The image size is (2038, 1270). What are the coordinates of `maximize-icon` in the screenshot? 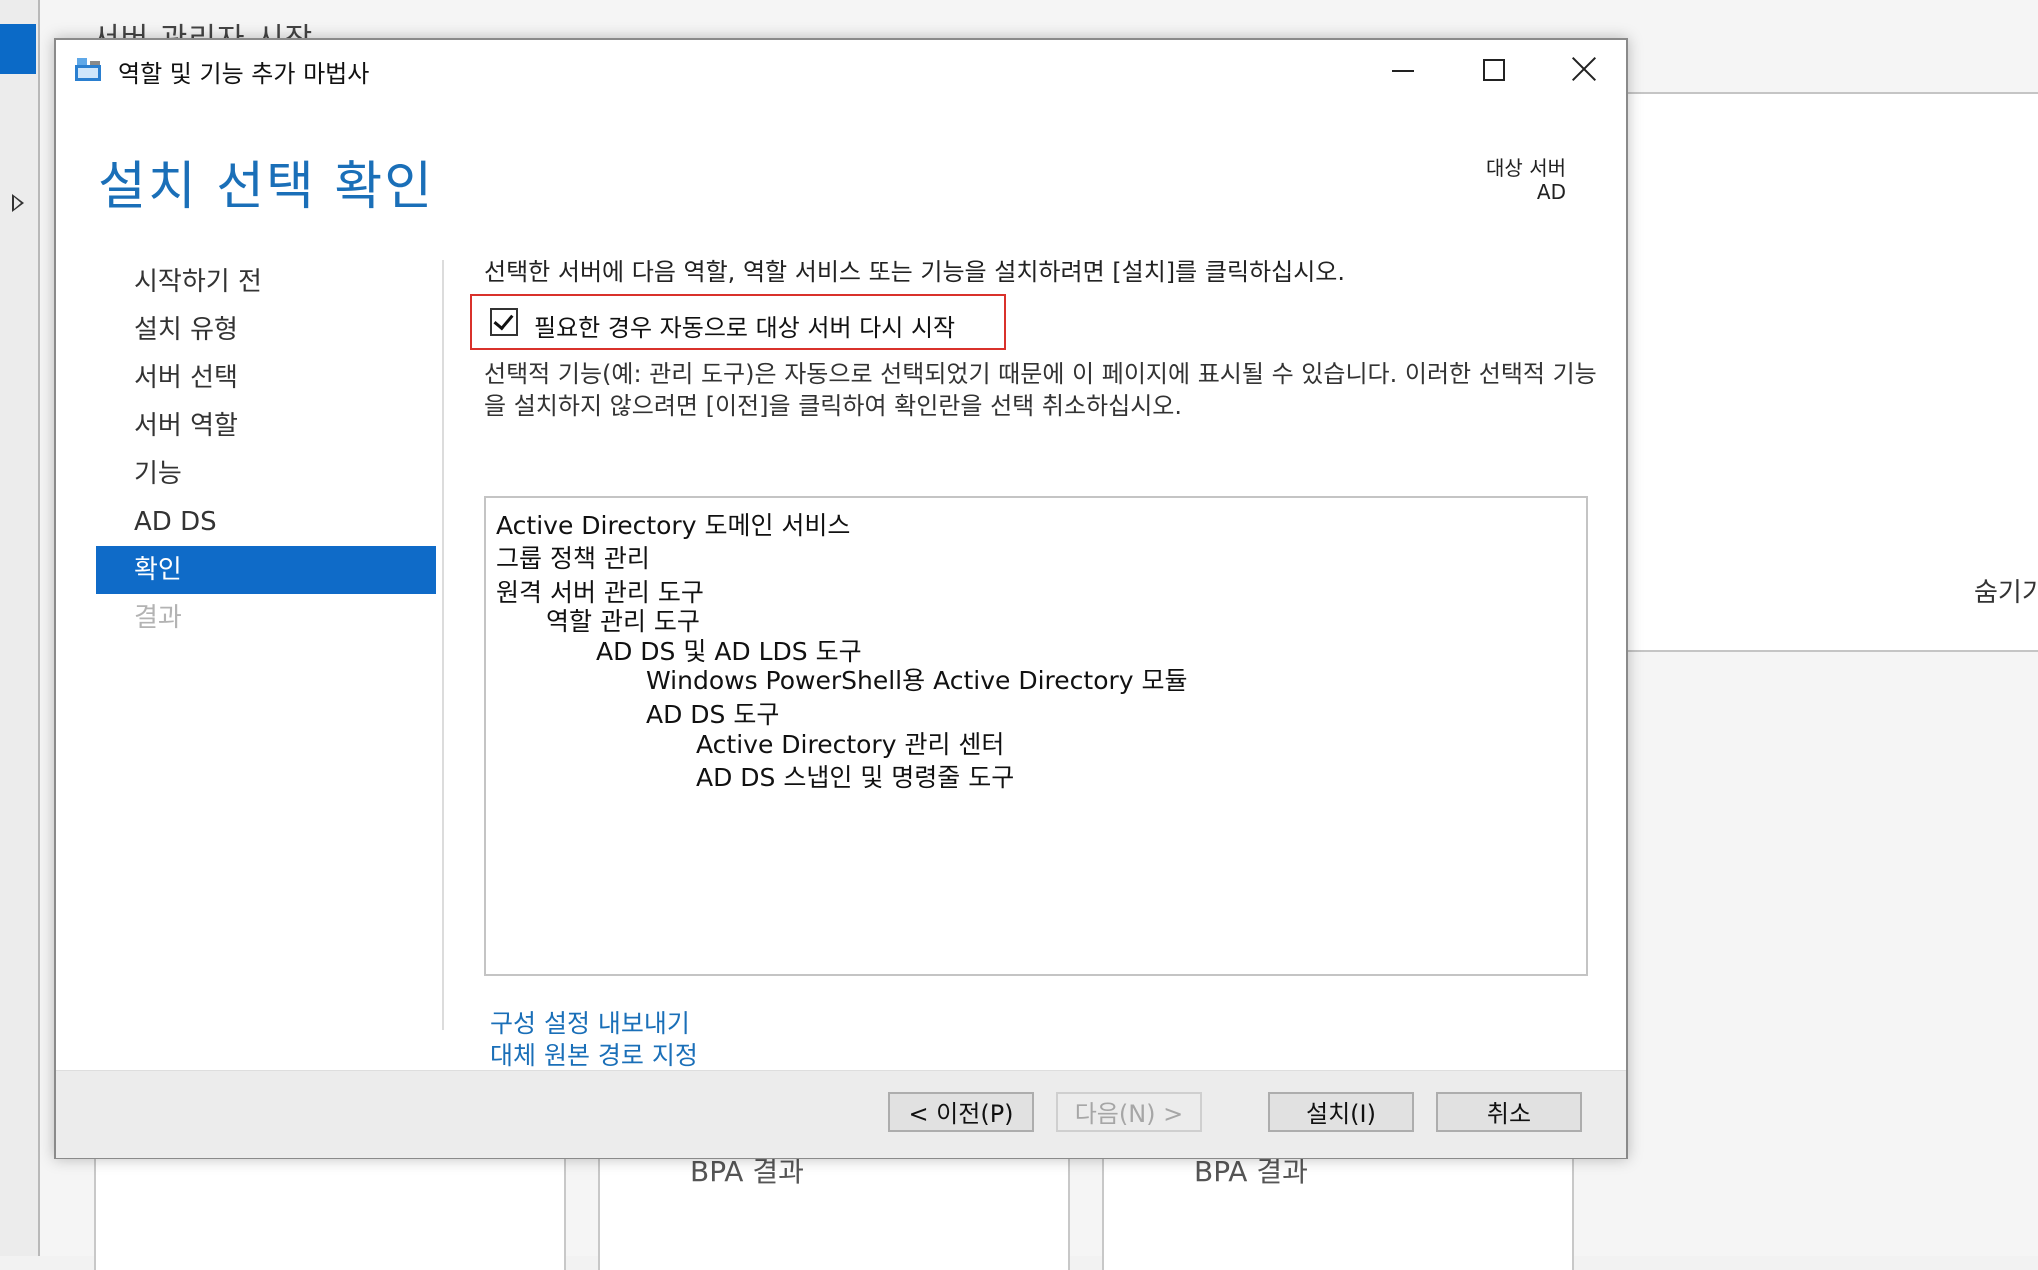 It's located at (1494, 70).